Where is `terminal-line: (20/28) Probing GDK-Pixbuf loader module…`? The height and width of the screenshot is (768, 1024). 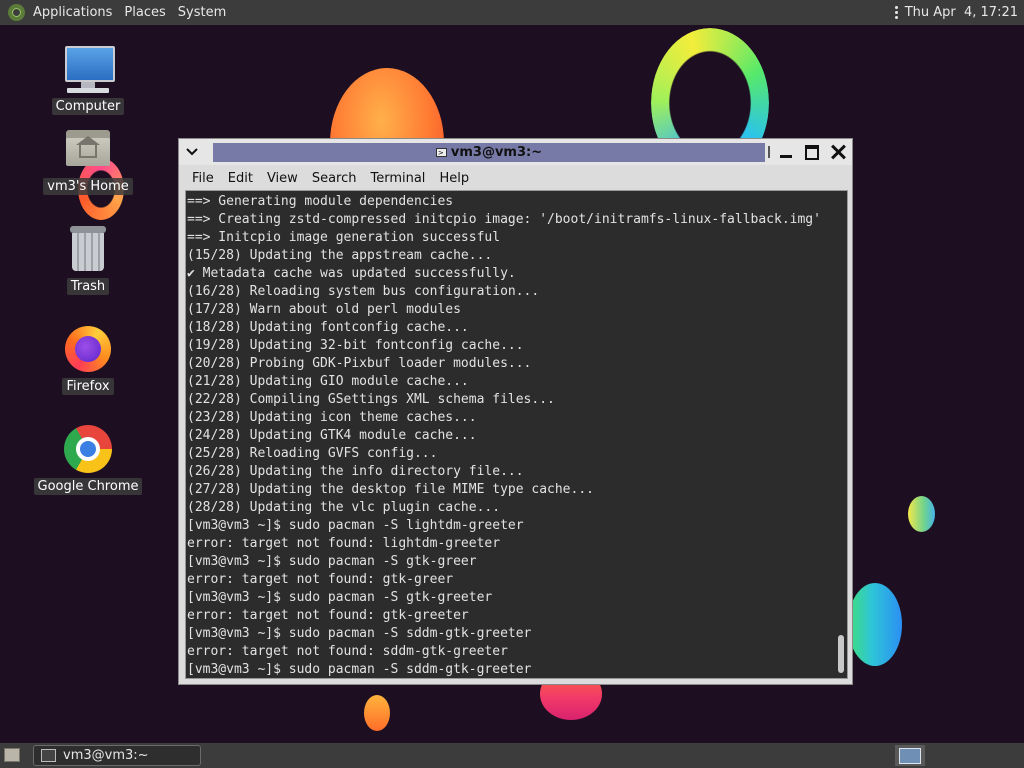 terminal-line: (20/28) Probing GDK-Pixbuf loader module… is located at coordinates (359, 363).